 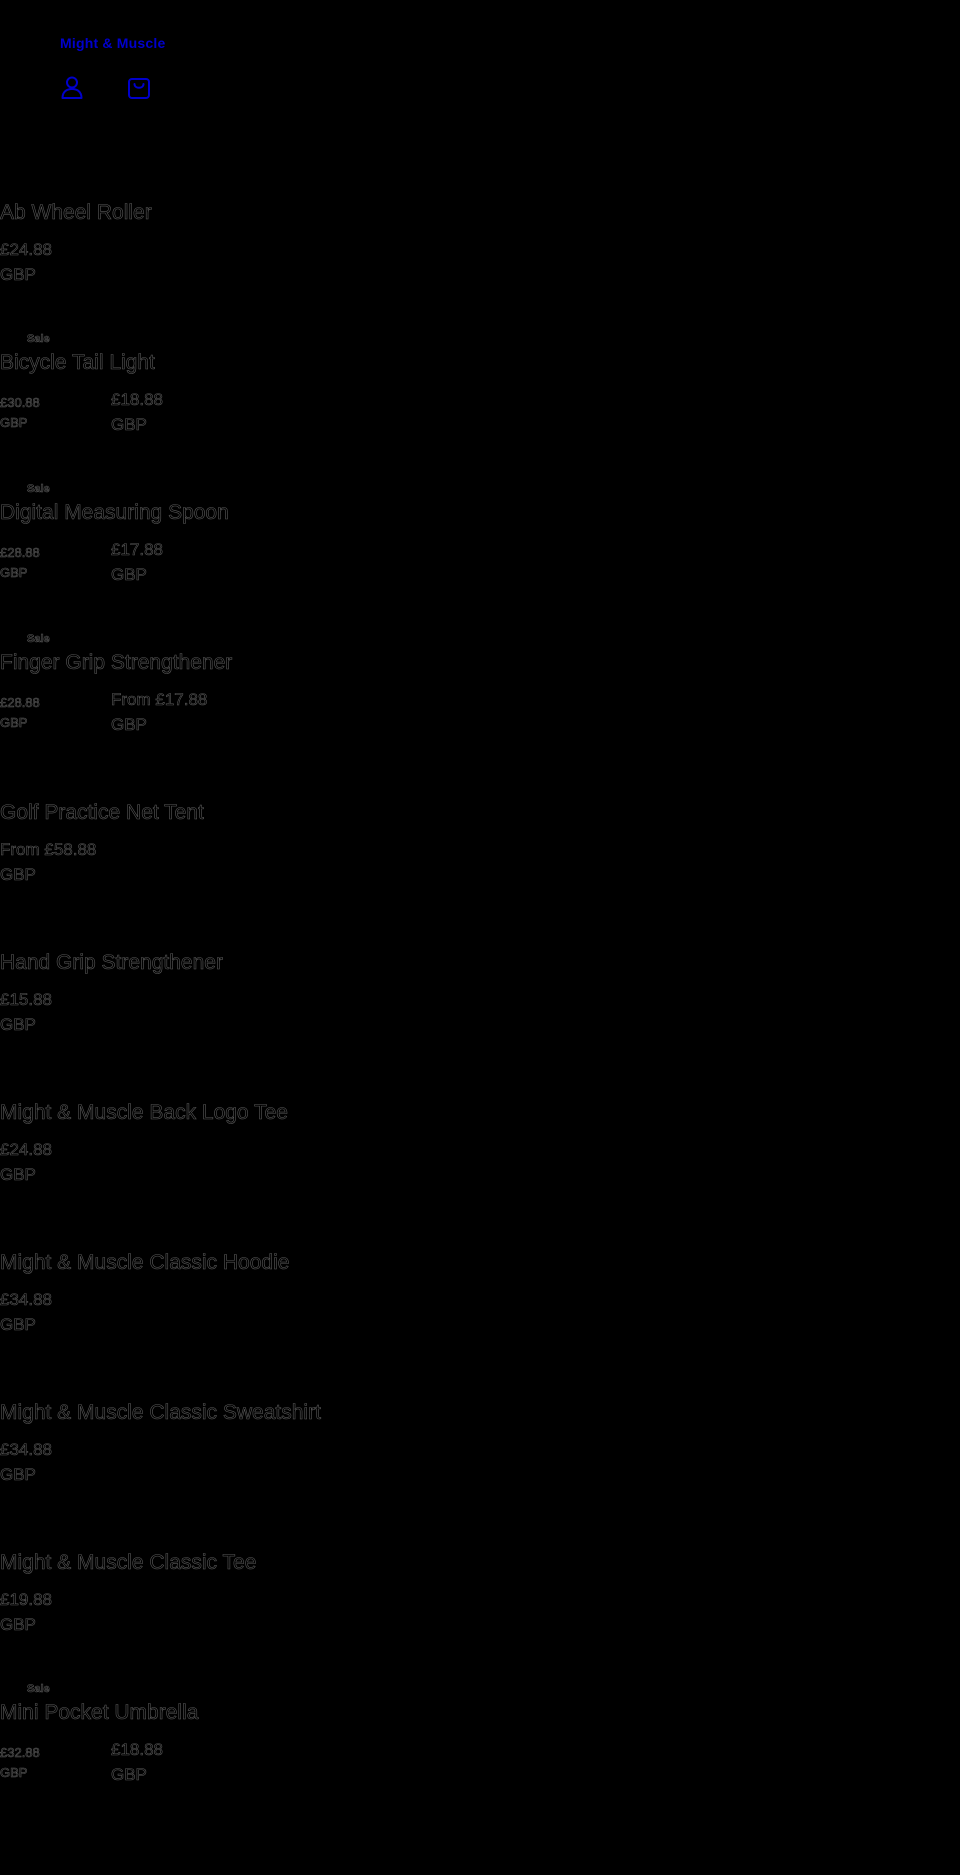 I want to click on product-price: £17.88 GBP, so click(x=137, y=562).